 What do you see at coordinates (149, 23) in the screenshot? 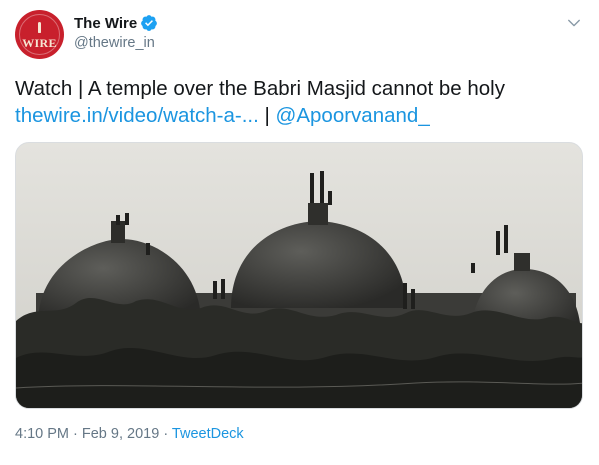
I see `verified-badge-icon` at bounding box center [149, 23].